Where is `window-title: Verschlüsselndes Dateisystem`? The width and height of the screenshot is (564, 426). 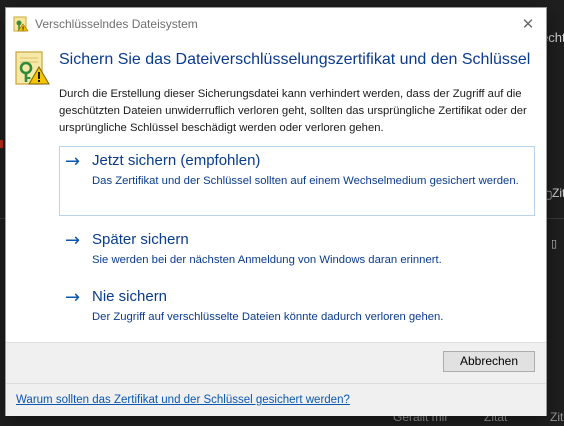 window-title: Verschlüsselndes Dateisystem is located at coordinates (116, 24).